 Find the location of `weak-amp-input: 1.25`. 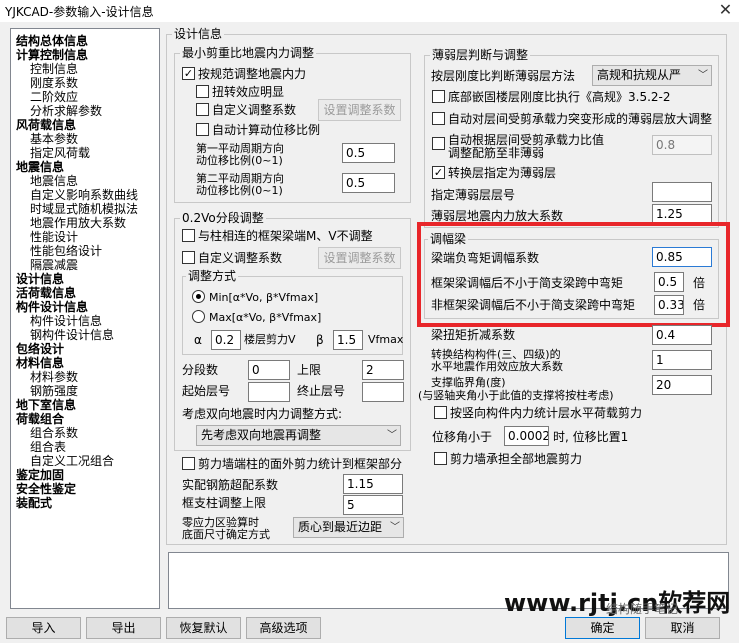

weak-amp-input: 1.25 is located at coordinates (682, 214).